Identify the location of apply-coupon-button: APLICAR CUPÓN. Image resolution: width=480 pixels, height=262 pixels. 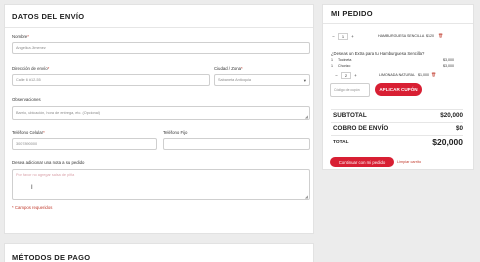
(398, 89).